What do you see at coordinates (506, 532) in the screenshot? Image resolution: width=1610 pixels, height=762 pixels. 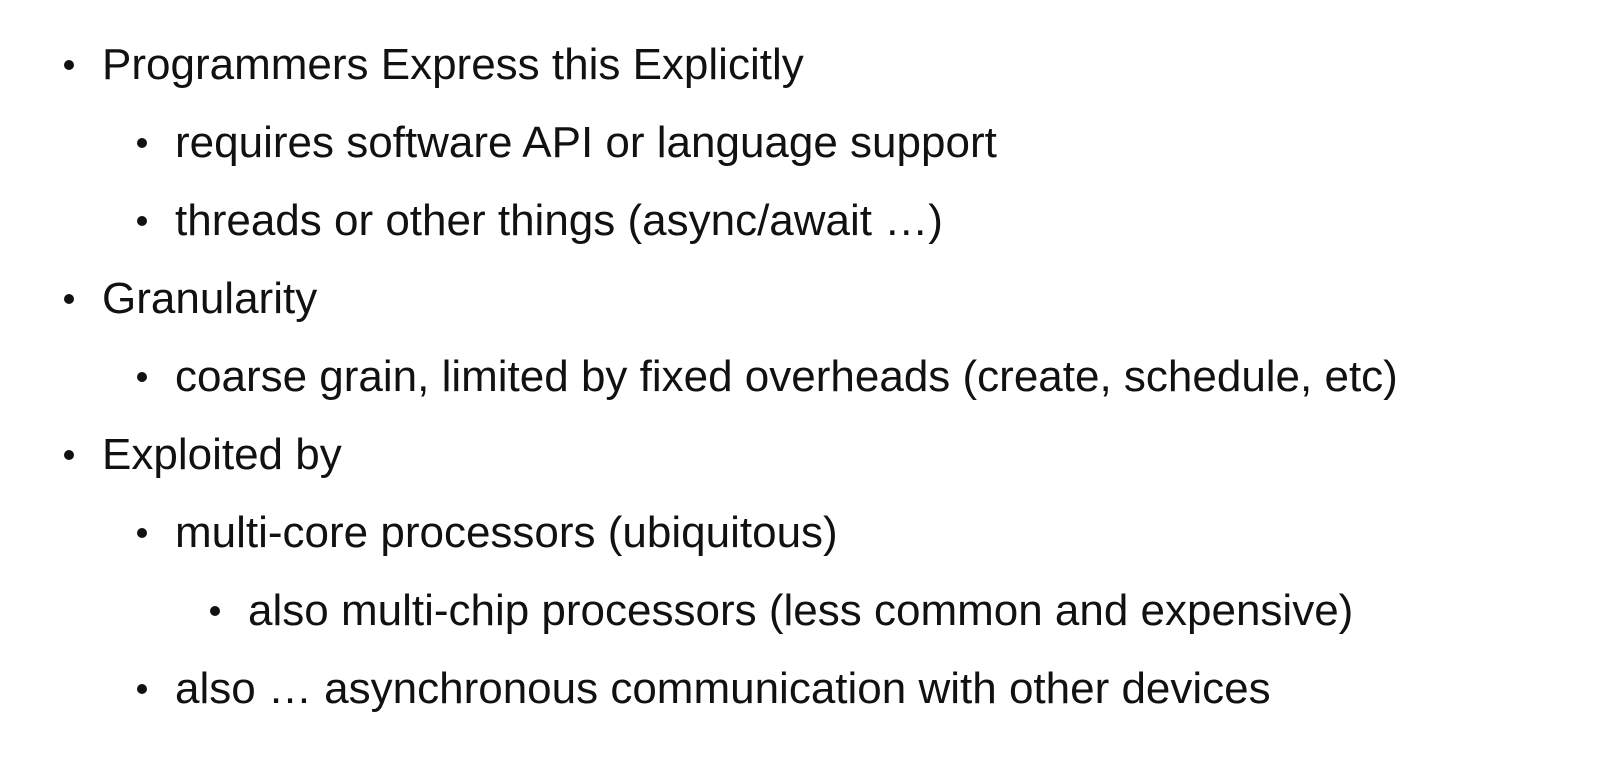 I see `bullet-text: multi-core processors (ubiquitous)` at bounding box center [506, 532].